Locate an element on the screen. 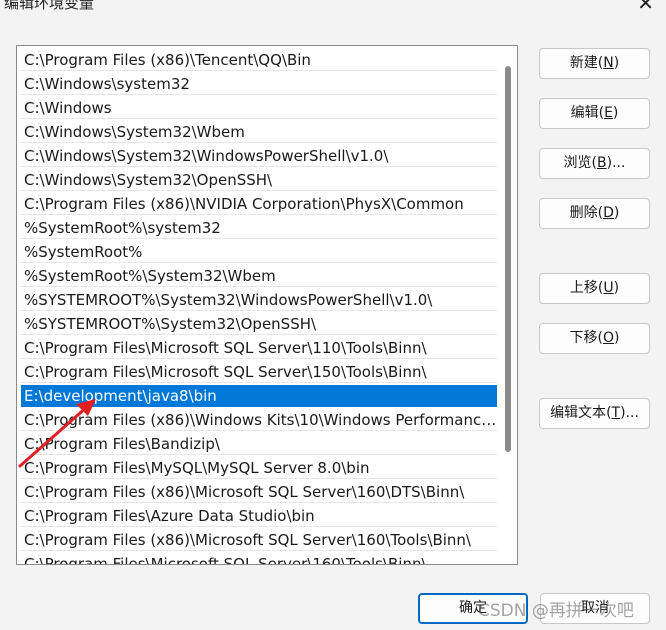 Image resolution: width=666 pixels, height=630 pixels. close-icon: ✕ is located at coordinates (645, 7).